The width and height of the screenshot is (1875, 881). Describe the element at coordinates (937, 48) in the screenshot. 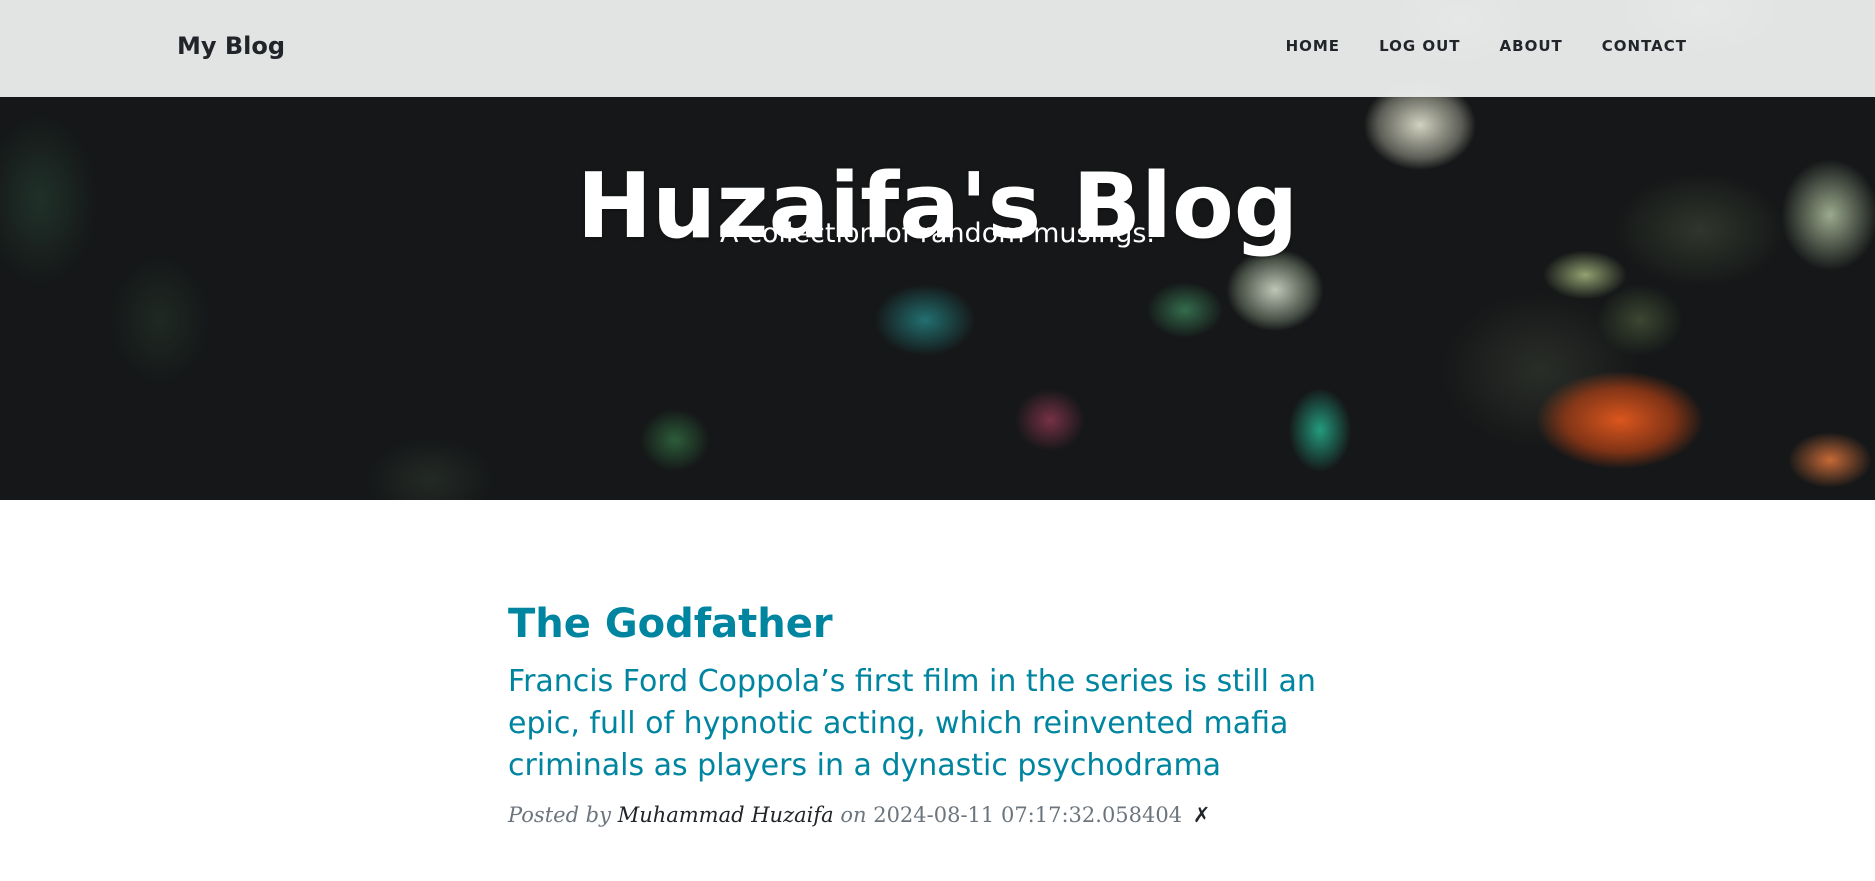

I see `main-navbar: My Blog HOME LOG OUT ABOUT CONTACT` at that location.